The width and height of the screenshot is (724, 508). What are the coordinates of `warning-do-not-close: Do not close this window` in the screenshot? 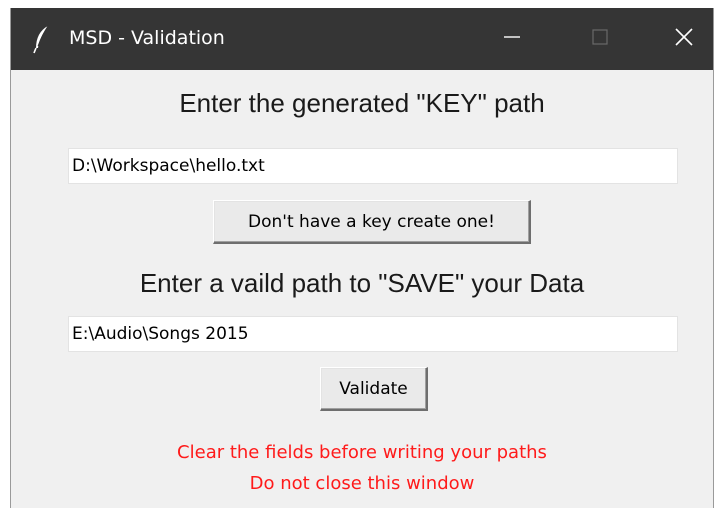 It's located at (362, 483).